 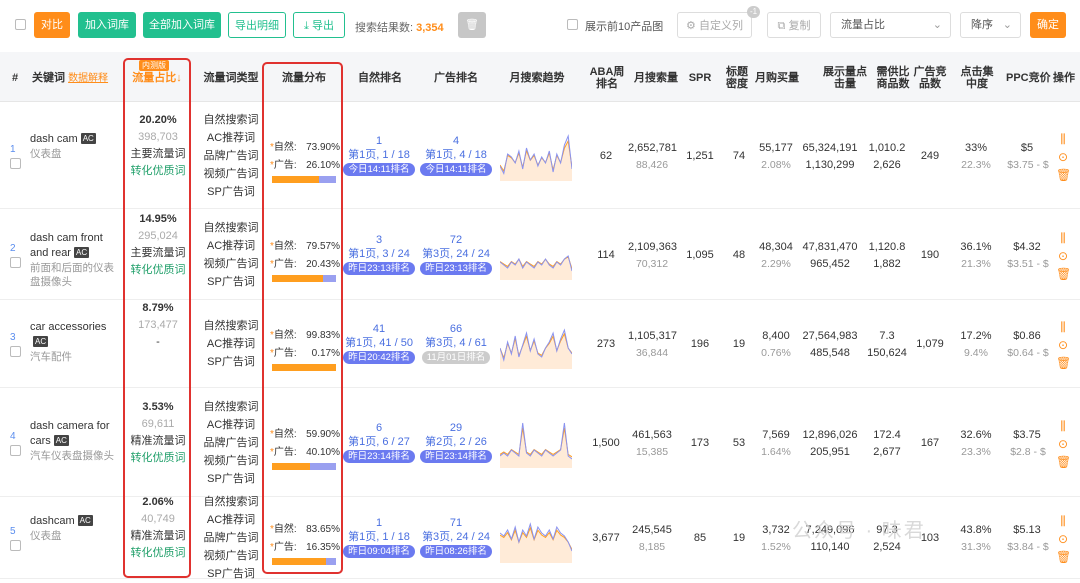 I want to click on organic-rank-cell: 41 第1页, 41 / 50 昨日20:42排名, so click(x=379, y=343).